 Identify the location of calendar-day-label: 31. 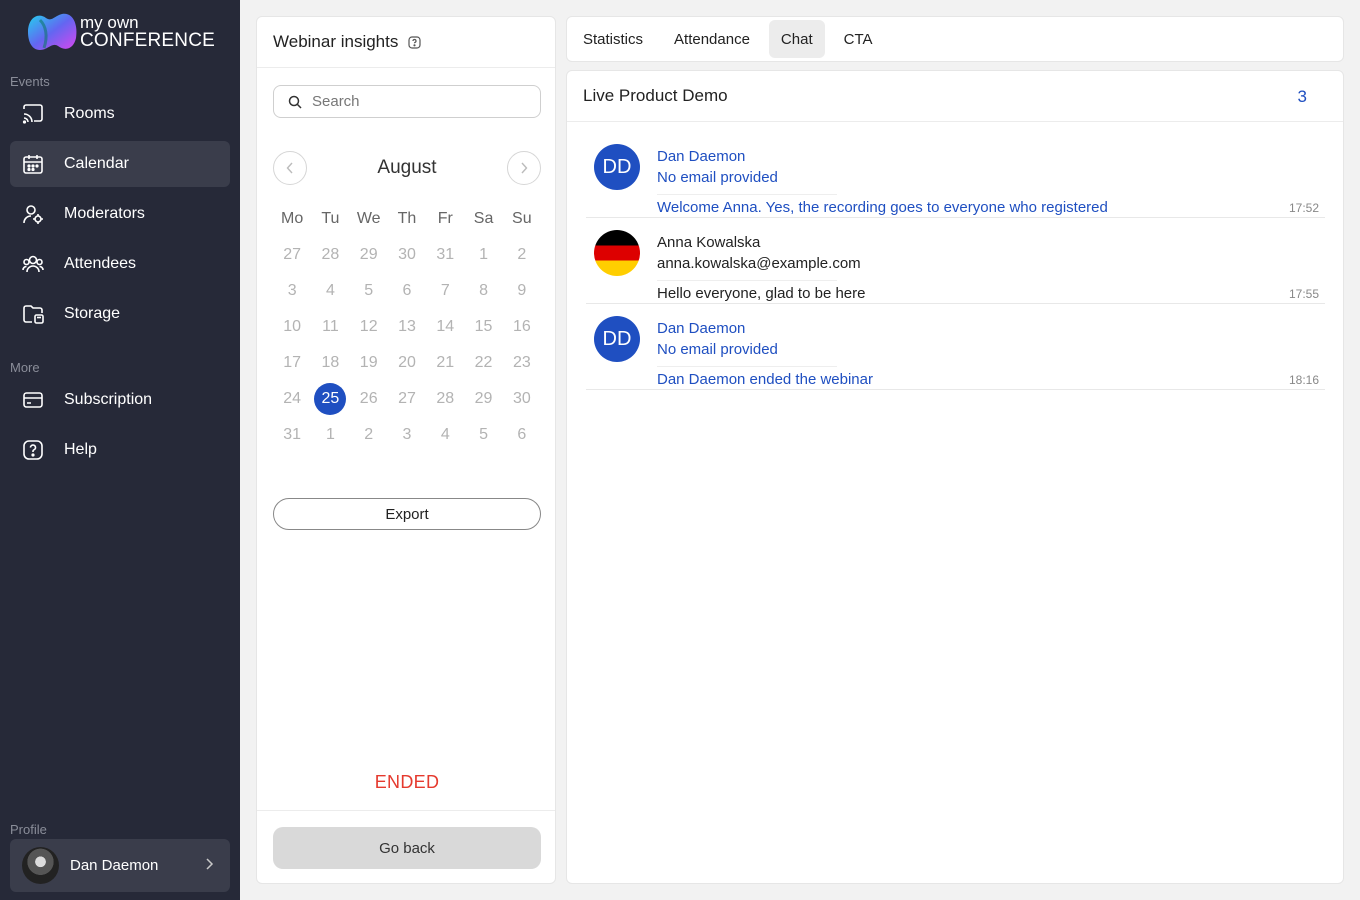
(445, 254).